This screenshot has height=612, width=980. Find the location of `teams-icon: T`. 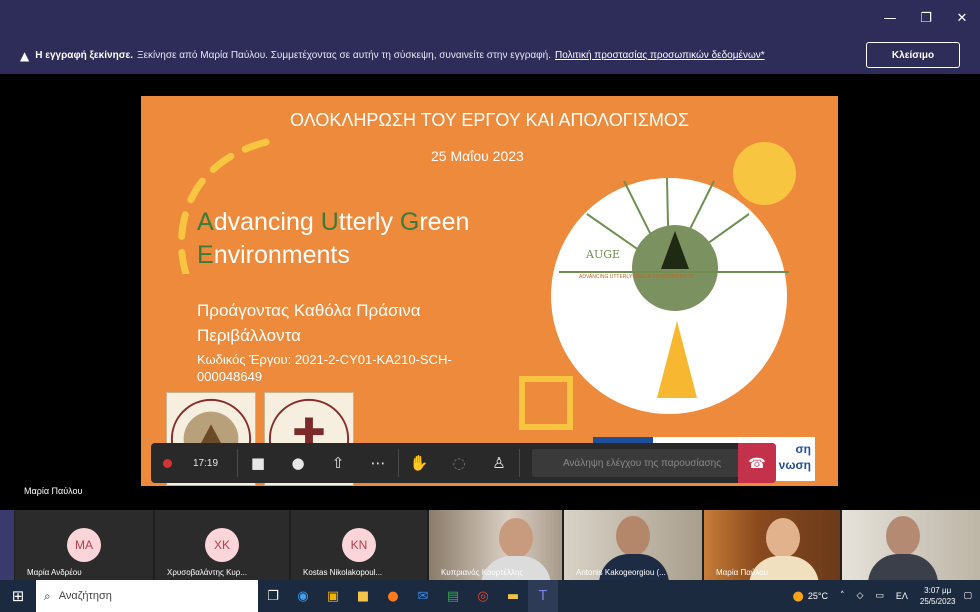

teams-icon: T is located at coordinates (543, 596).